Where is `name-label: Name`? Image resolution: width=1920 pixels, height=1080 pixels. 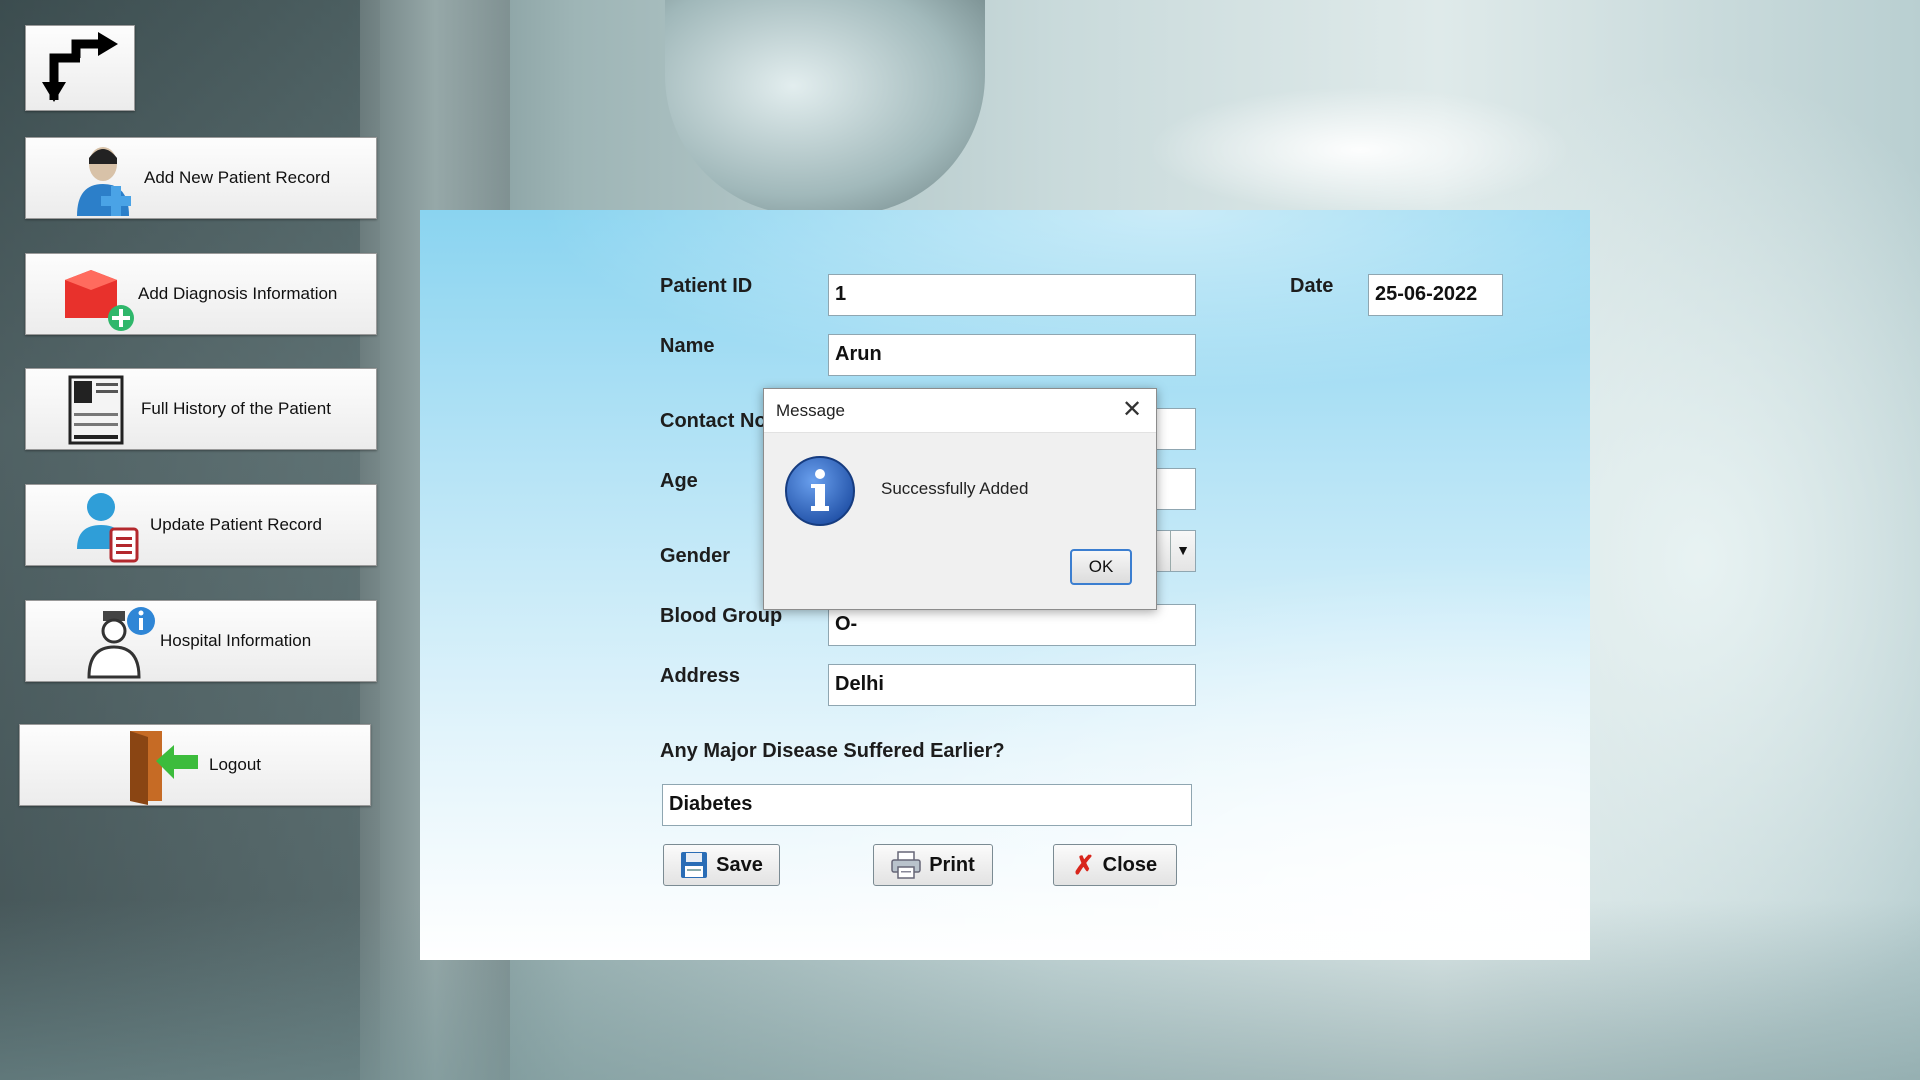
name-label: Name is located at coordinates (687, 346).